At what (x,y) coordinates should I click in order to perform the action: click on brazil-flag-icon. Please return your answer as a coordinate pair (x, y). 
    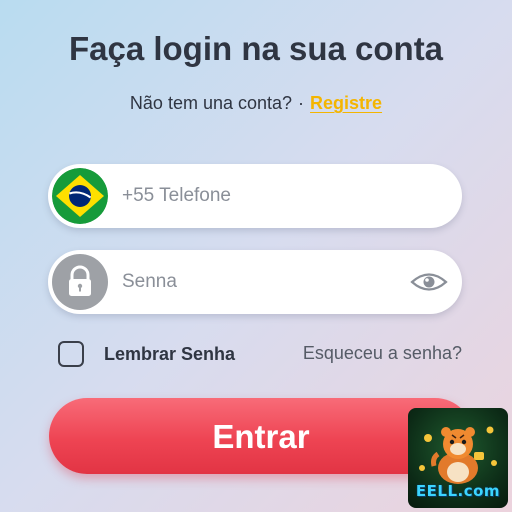
    Looking at the image, I should click on (80, 196).